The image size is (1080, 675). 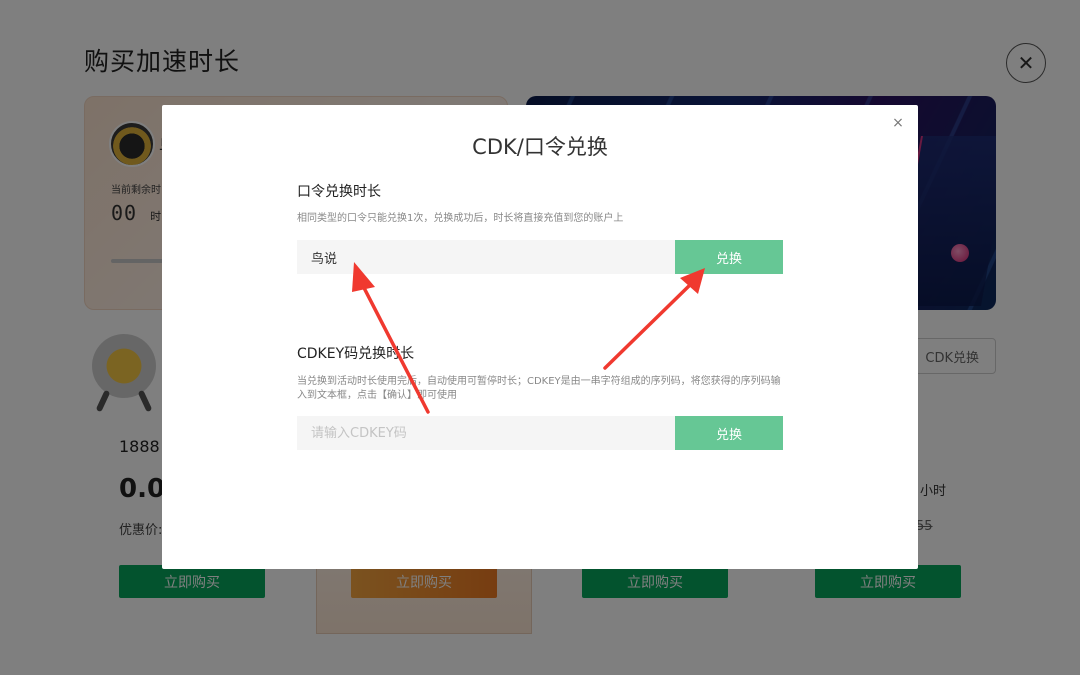 What do you see at coordinates (356, 354) in the screenshot?
I see `cdkey-section-title: CDKEY码兑换时长` at bounding box center [356, 354].